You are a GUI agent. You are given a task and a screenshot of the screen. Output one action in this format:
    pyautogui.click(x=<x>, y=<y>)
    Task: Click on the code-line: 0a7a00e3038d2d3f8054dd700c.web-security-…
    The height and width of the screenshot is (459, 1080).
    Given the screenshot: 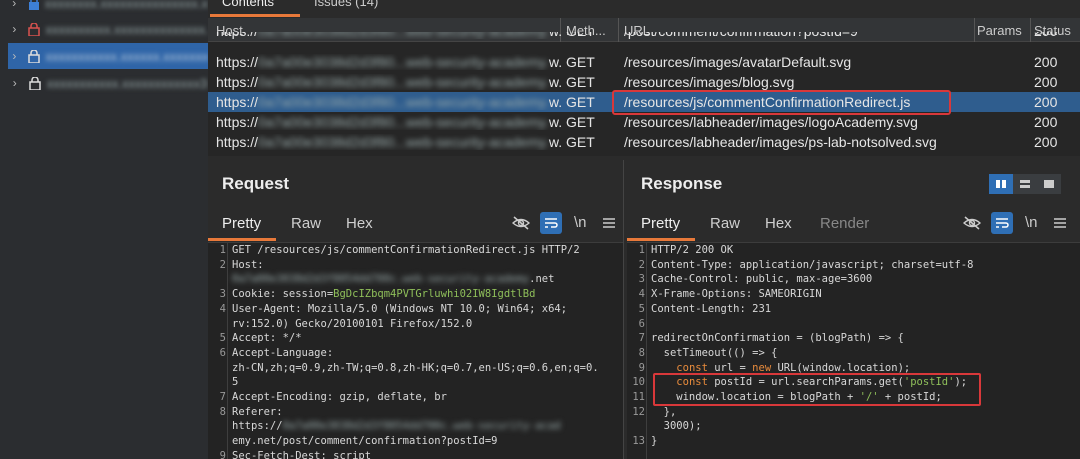 What is the action you would take?
    pyautogui.click(x=393, y=279)
    